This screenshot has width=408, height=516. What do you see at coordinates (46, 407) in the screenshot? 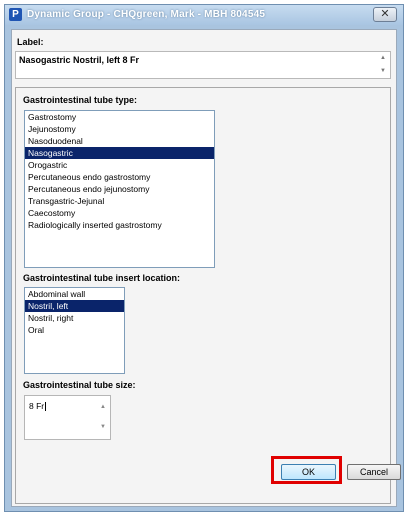
I see `text-caret` at bounding box center [46, 407].